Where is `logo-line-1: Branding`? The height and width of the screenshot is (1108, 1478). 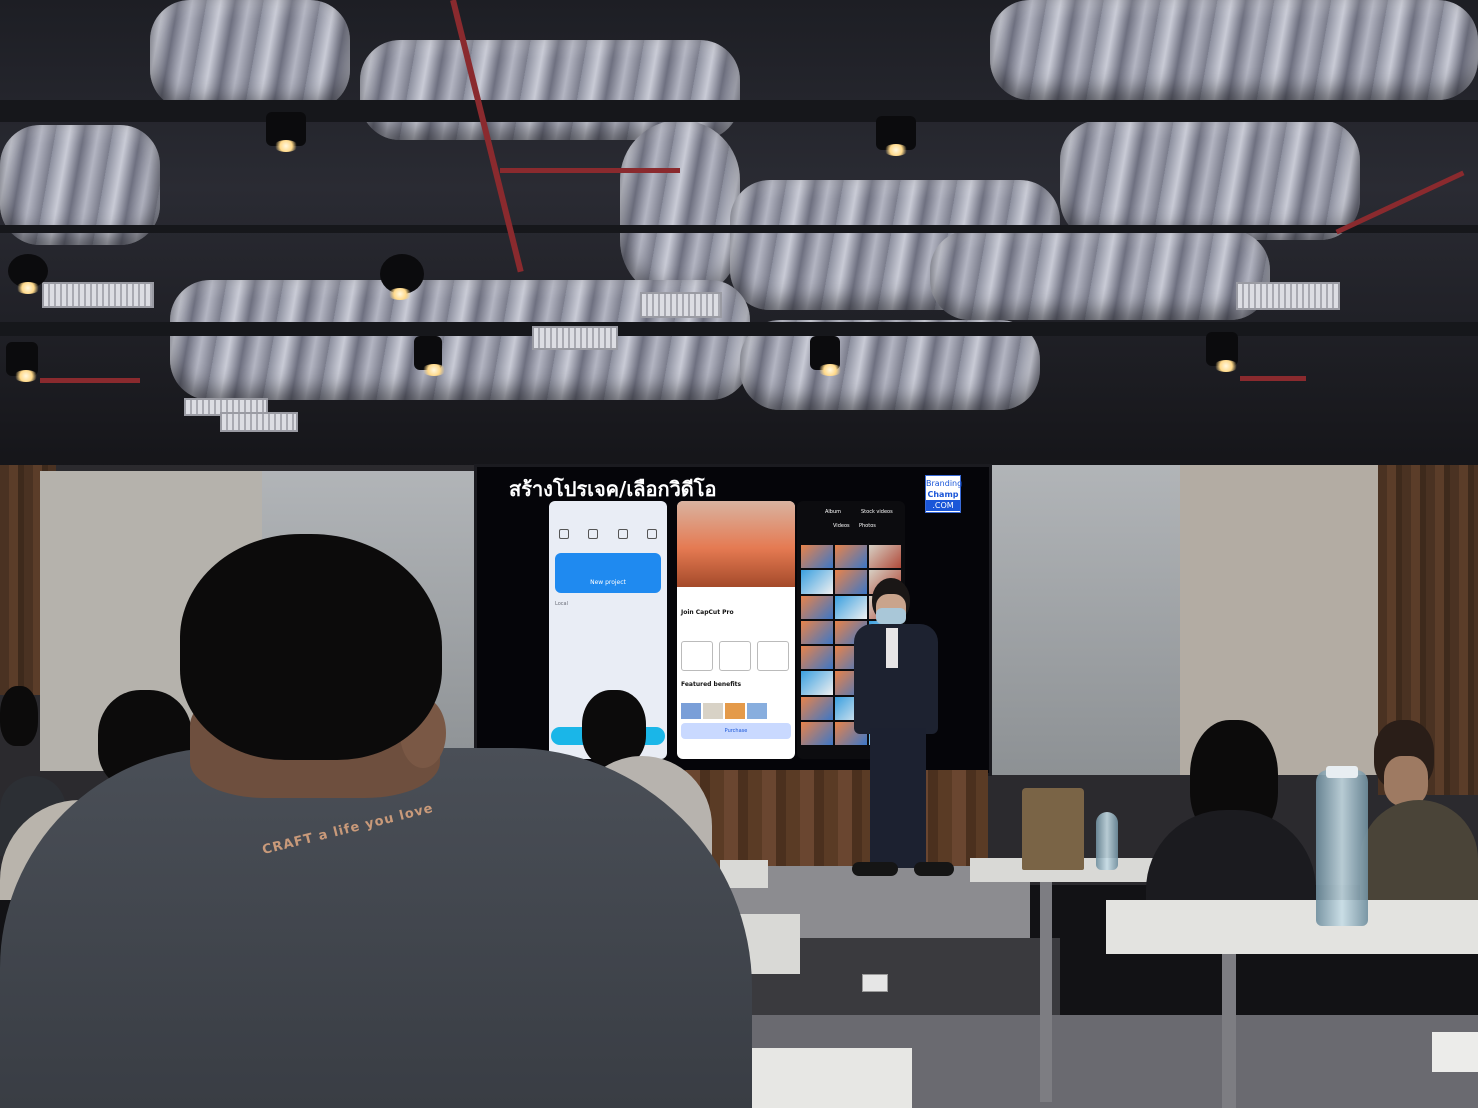
logo-line-1: Branding is located at coordinates (944, 483).